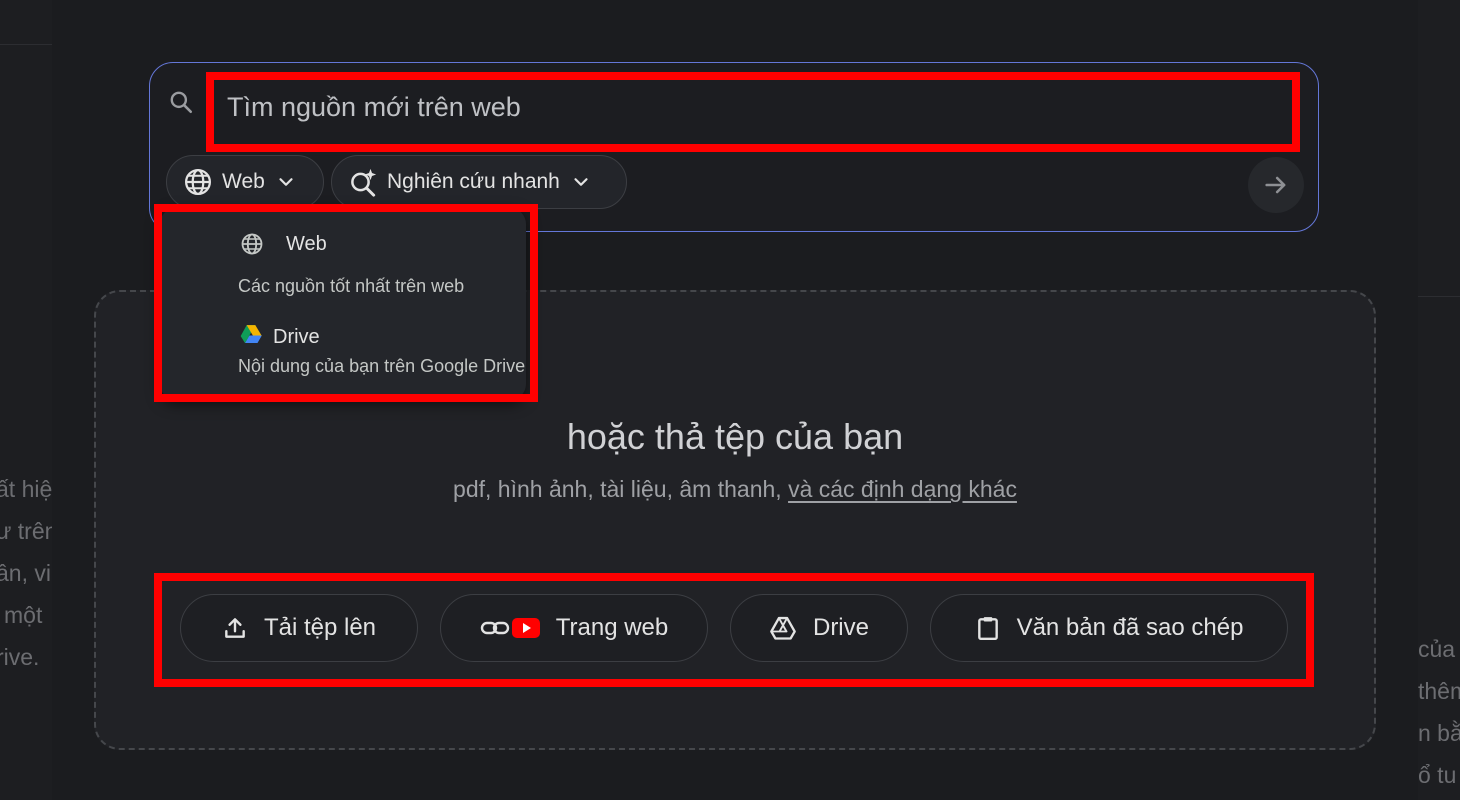  I want to click on menu-item-drive: Drive Nội dung của bạn trên Google Drive, so click(343, 352).